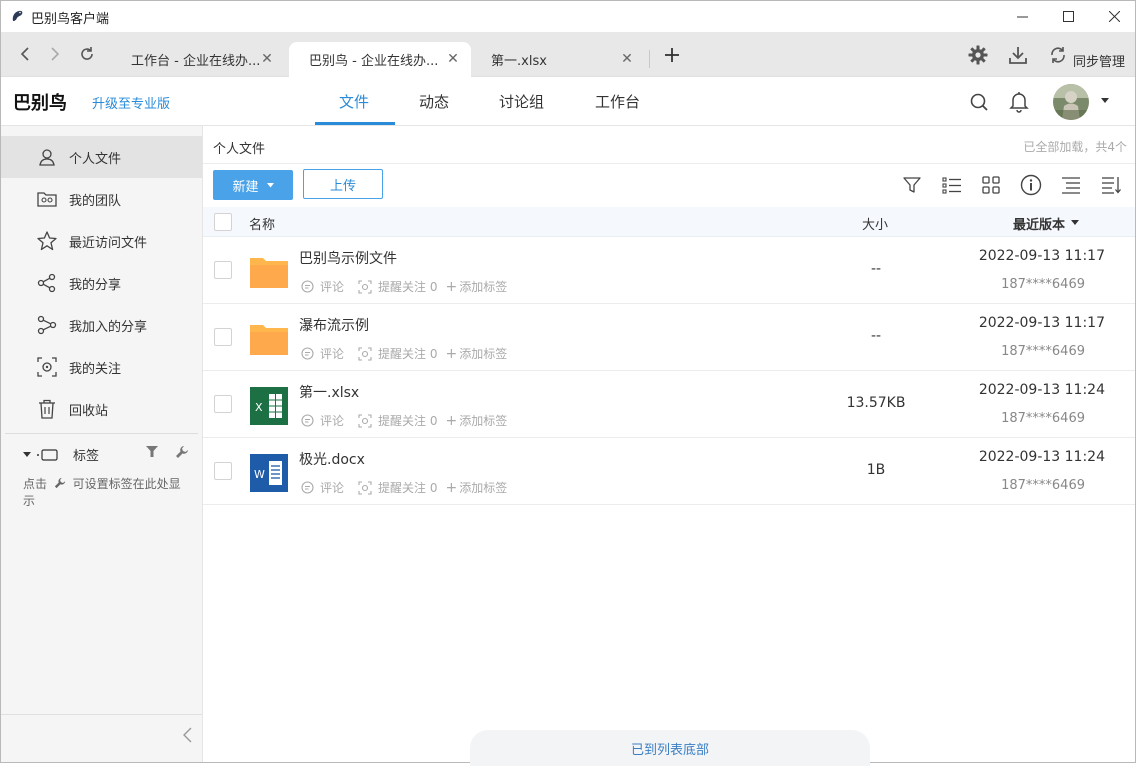 This screenshot has height=766, width=1136. What do you see at coordinates (561, 59) in the screenshot?
I see `tab-xlsx: 第一.xlsx ✕` at bounding box center [561, 59].